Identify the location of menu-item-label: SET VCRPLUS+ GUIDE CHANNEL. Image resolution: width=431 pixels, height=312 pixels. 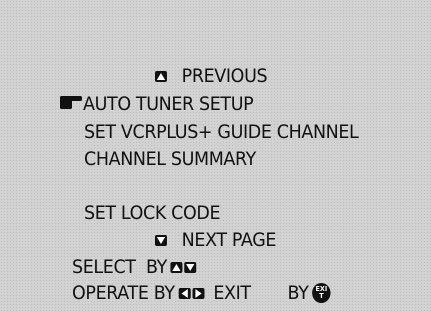
(221, 132).